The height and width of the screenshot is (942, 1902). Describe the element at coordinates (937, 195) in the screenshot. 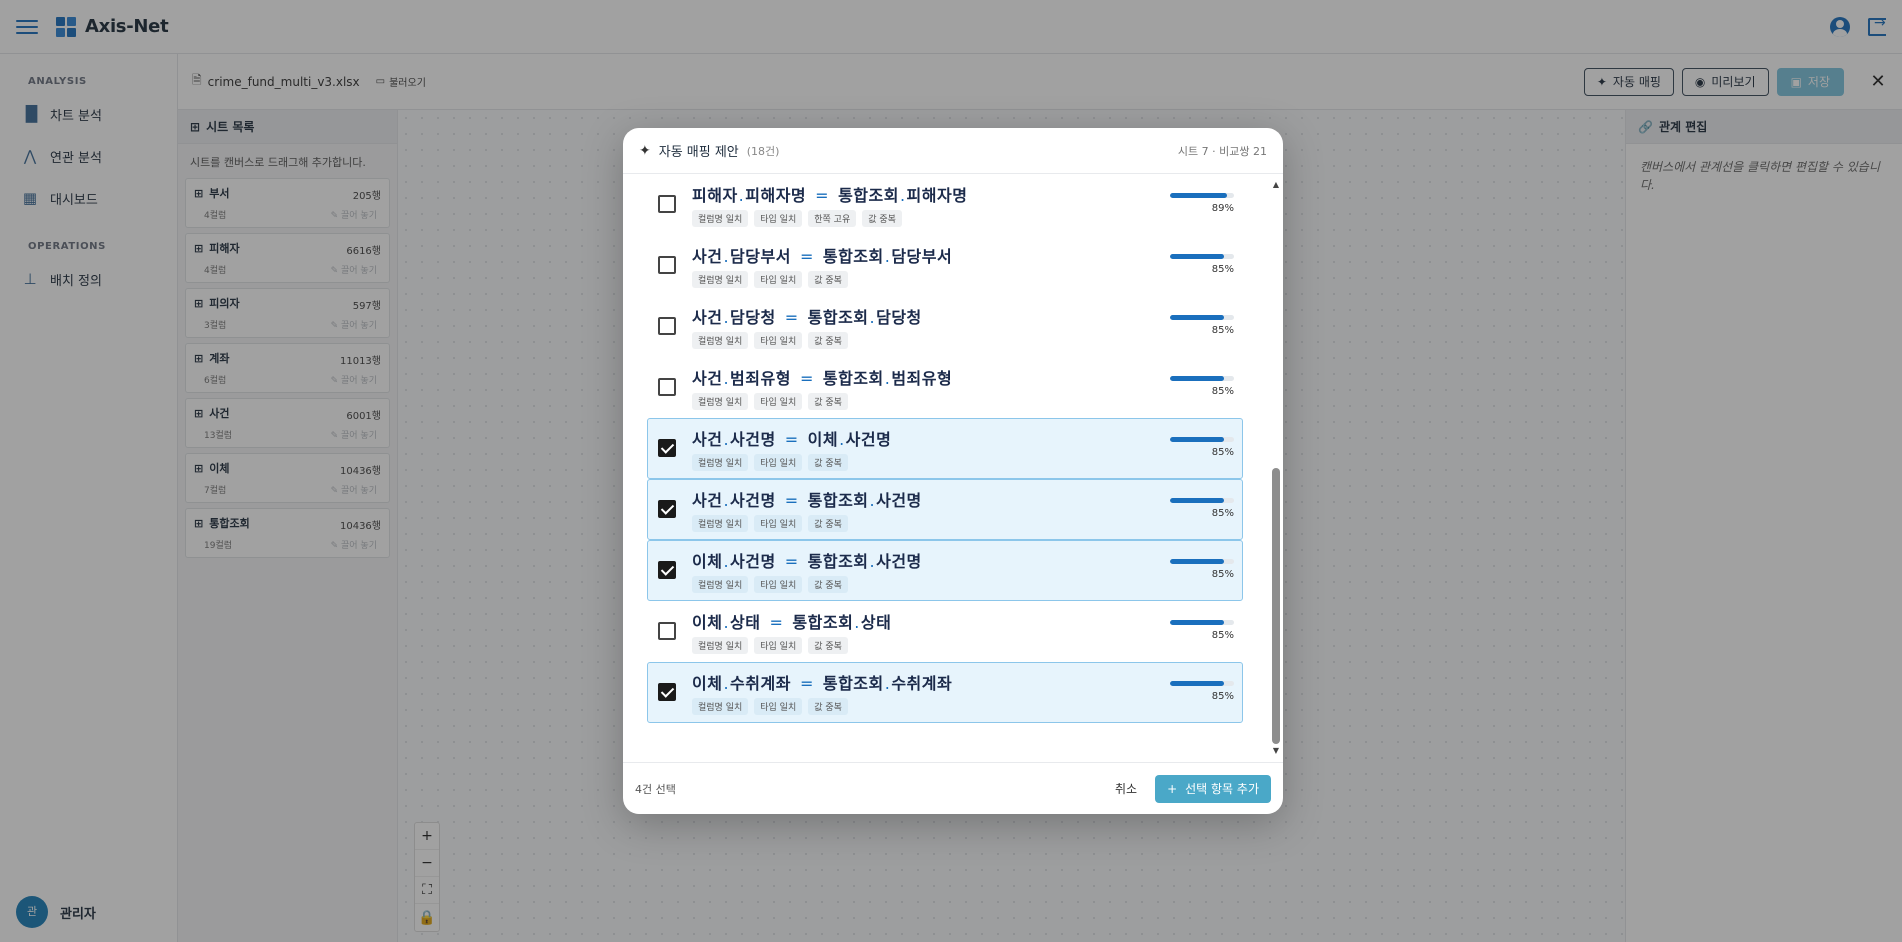

I see `right-column: 피해자명` at that location.